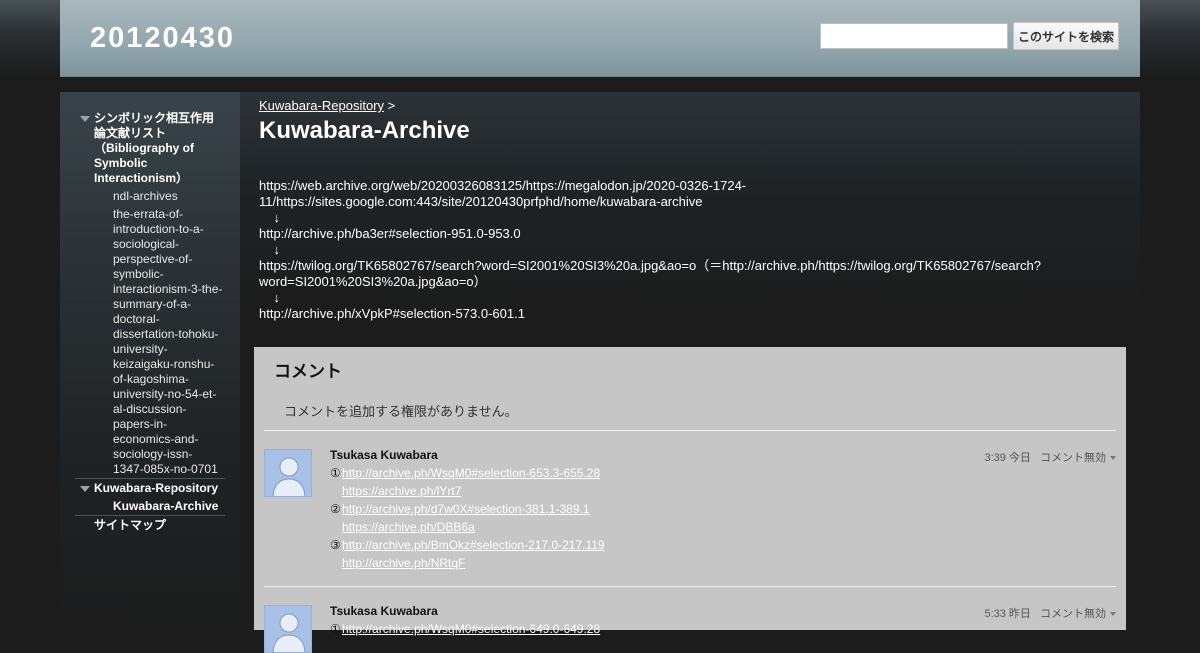 The width and height of the screenshot is (1200, 653). What do you see at coordinates (408, 527) in the screenshot?
I see `comment-link: https://archive.ph/DBB6a` at bounding box center [408, 527].